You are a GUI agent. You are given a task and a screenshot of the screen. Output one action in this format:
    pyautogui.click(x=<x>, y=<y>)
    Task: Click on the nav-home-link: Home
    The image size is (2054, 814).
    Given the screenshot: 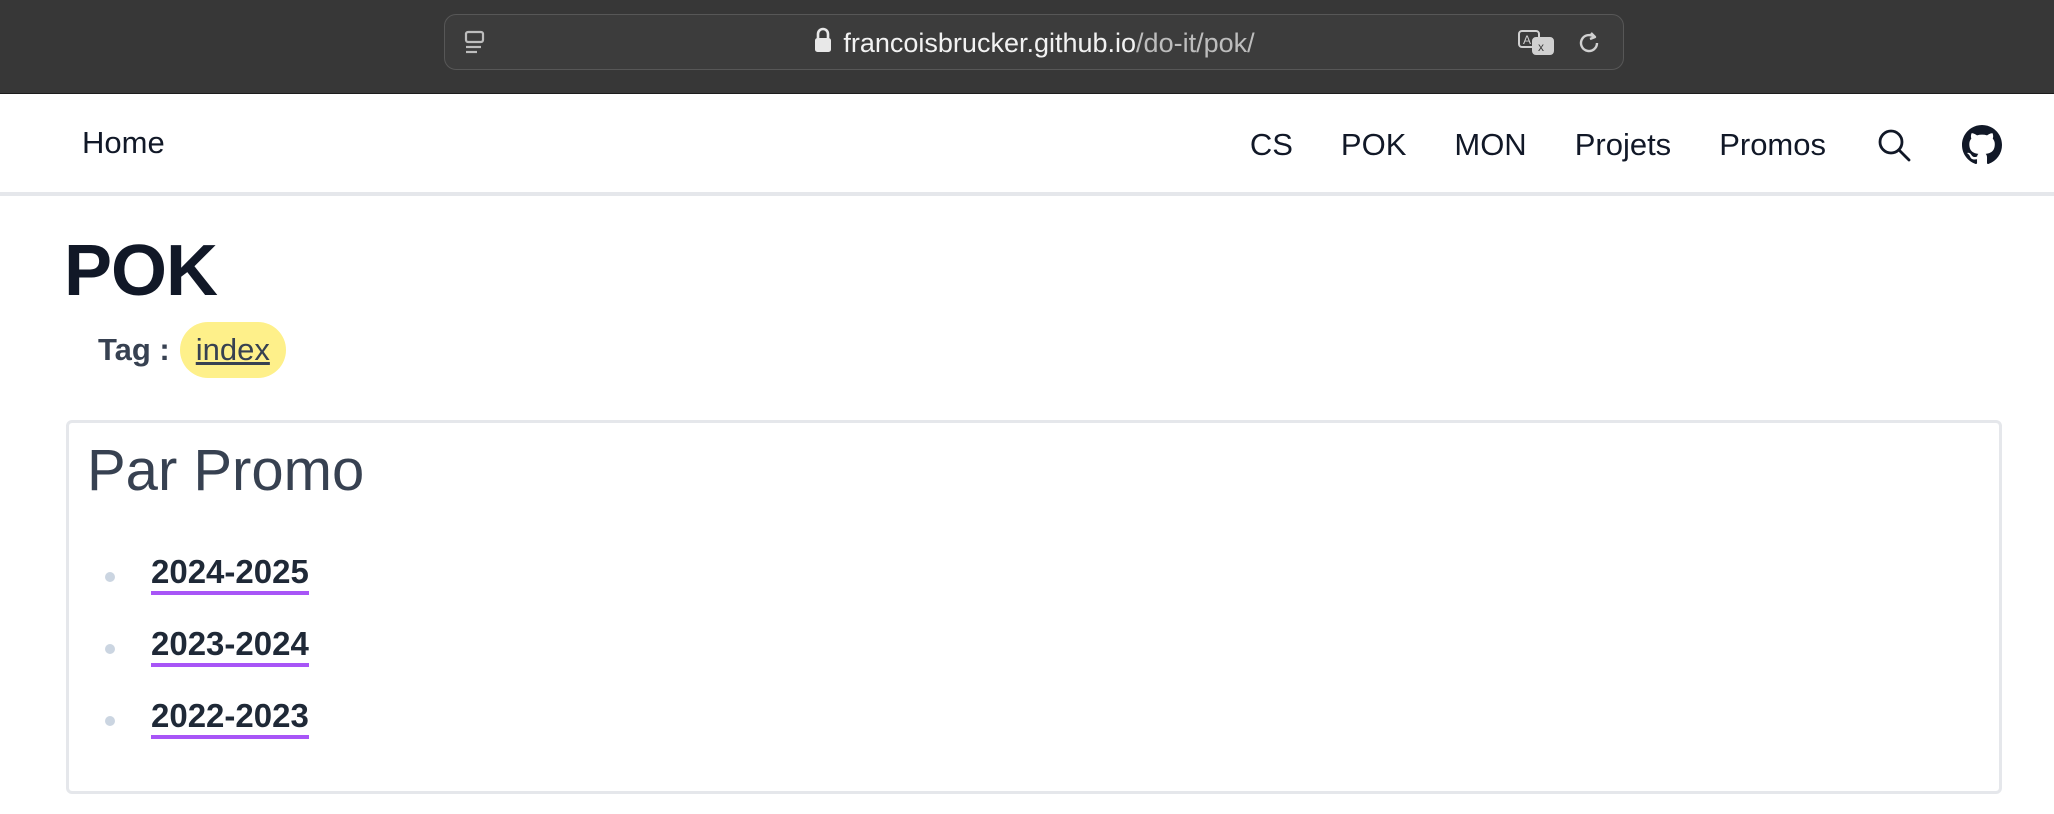 What is the action you would take?
    pyautogui.click(x=123, y=143)
    